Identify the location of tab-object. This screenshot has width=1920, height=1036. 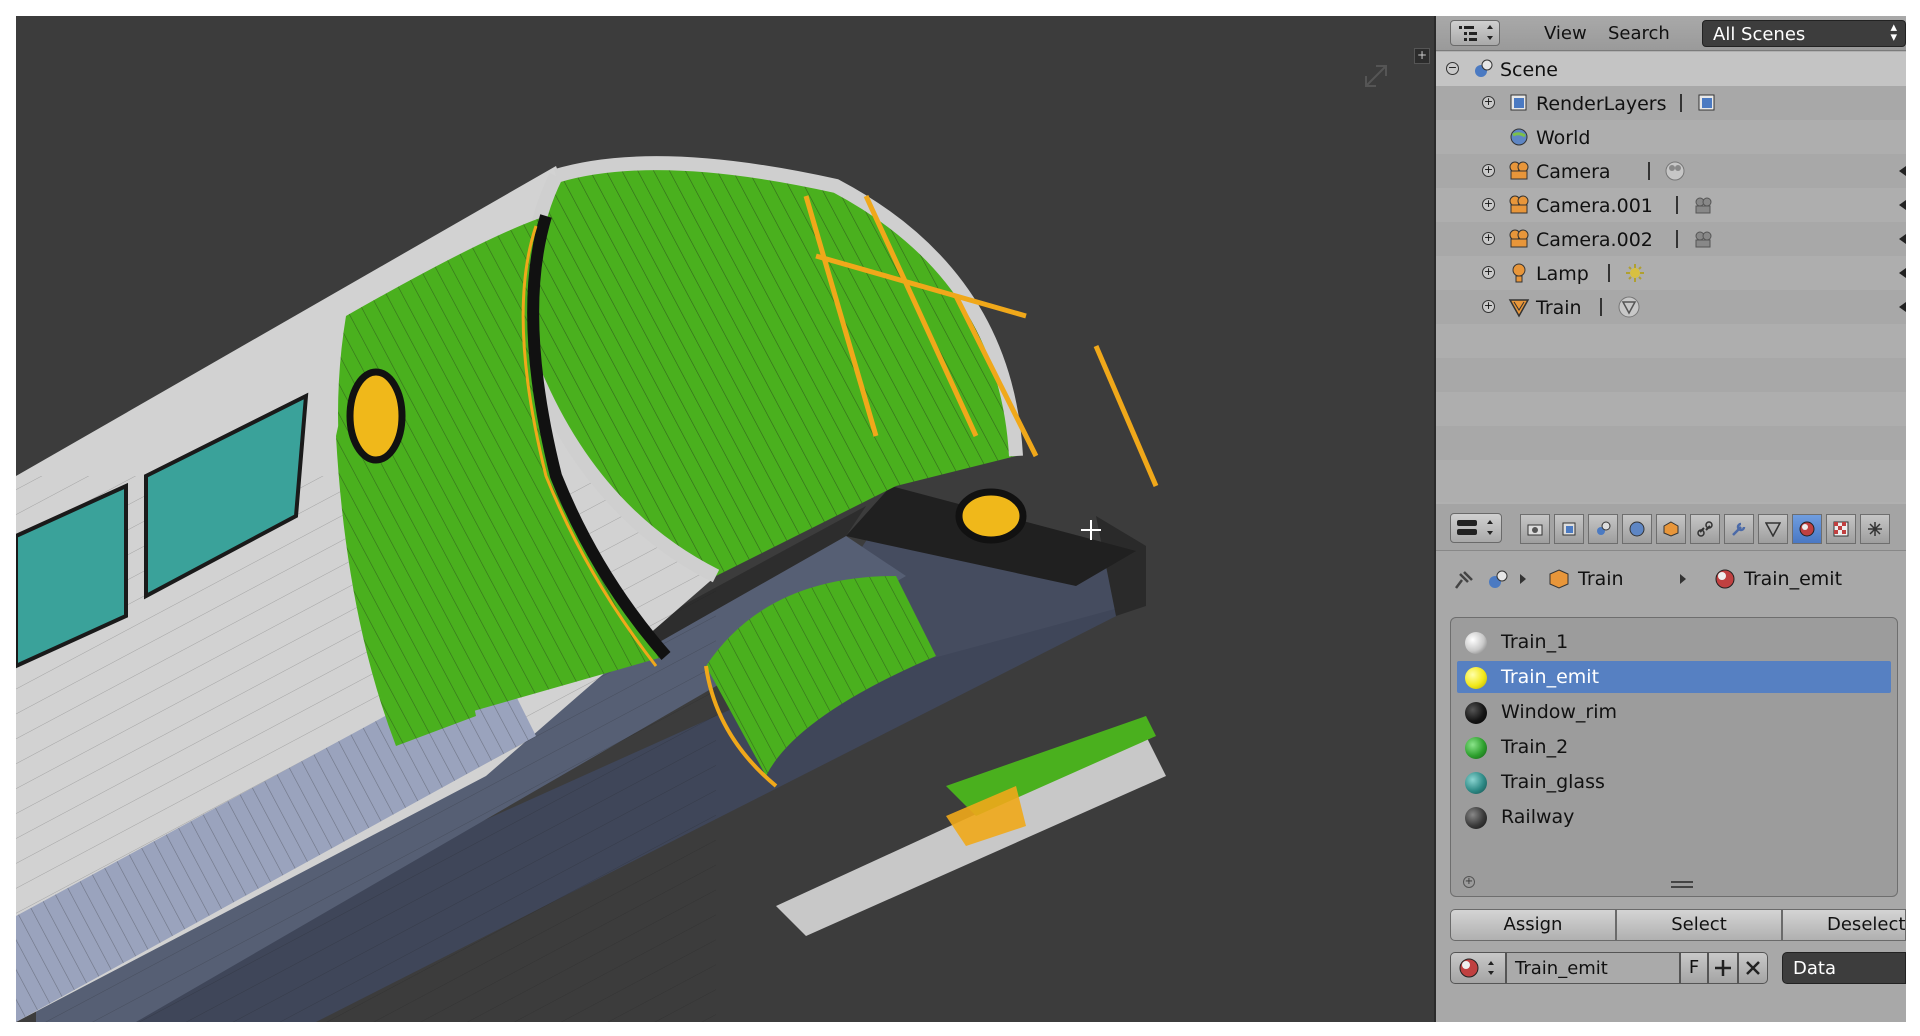
(1671, 529).